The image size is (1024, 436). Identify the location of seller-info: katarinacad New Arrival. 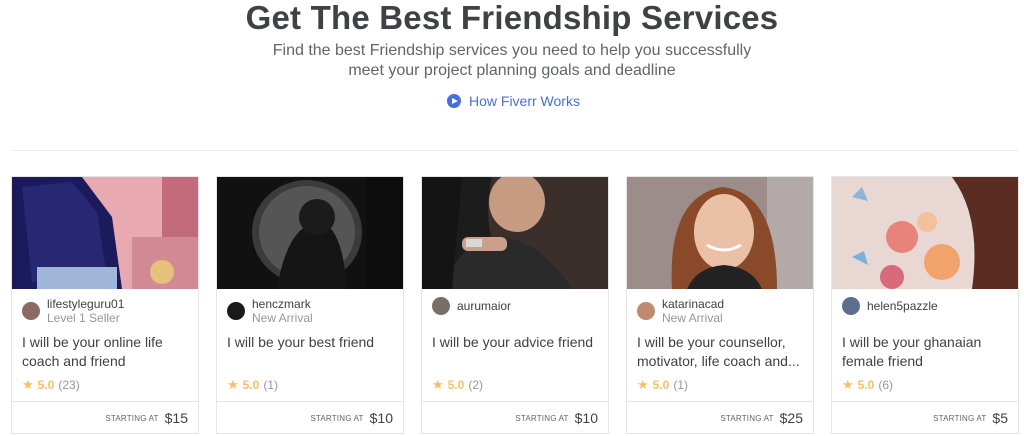
(680, 311).